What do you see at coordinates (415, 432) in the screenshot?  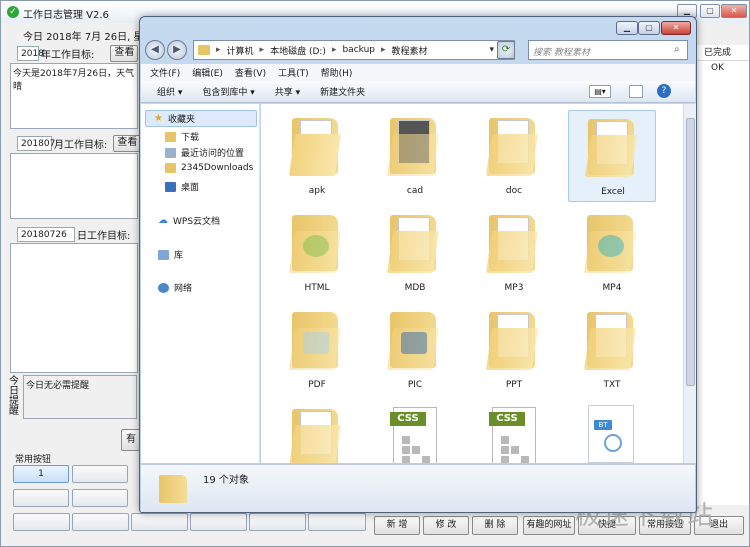 I see `css-file-1: CSS` at bounding box center [415, 432].